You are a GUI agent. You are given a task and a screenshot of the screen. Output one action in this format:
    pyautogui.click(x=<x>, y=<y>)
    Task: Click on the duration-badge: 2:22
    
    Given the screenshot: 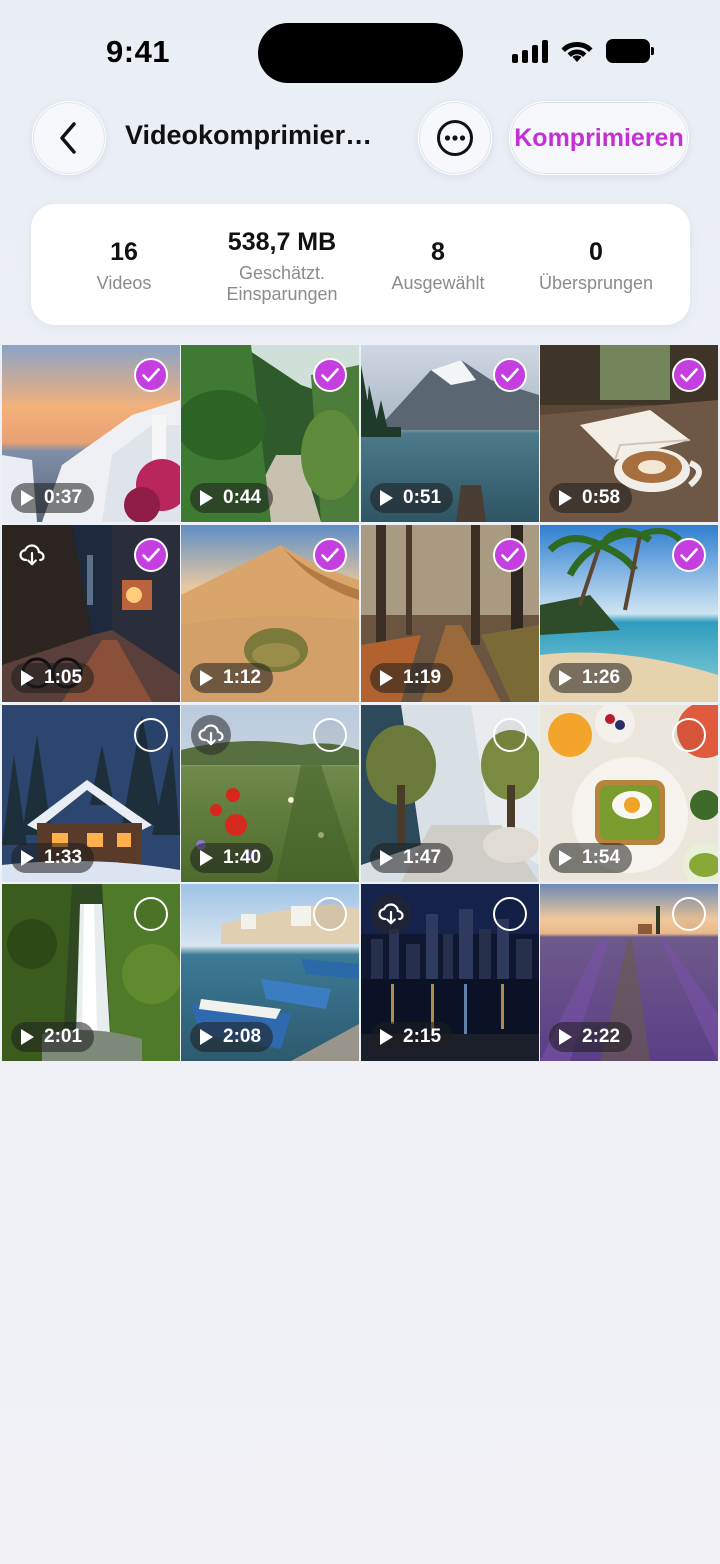 What is the action you would take?
    pyautogui.click(x=591, y=1037)
    